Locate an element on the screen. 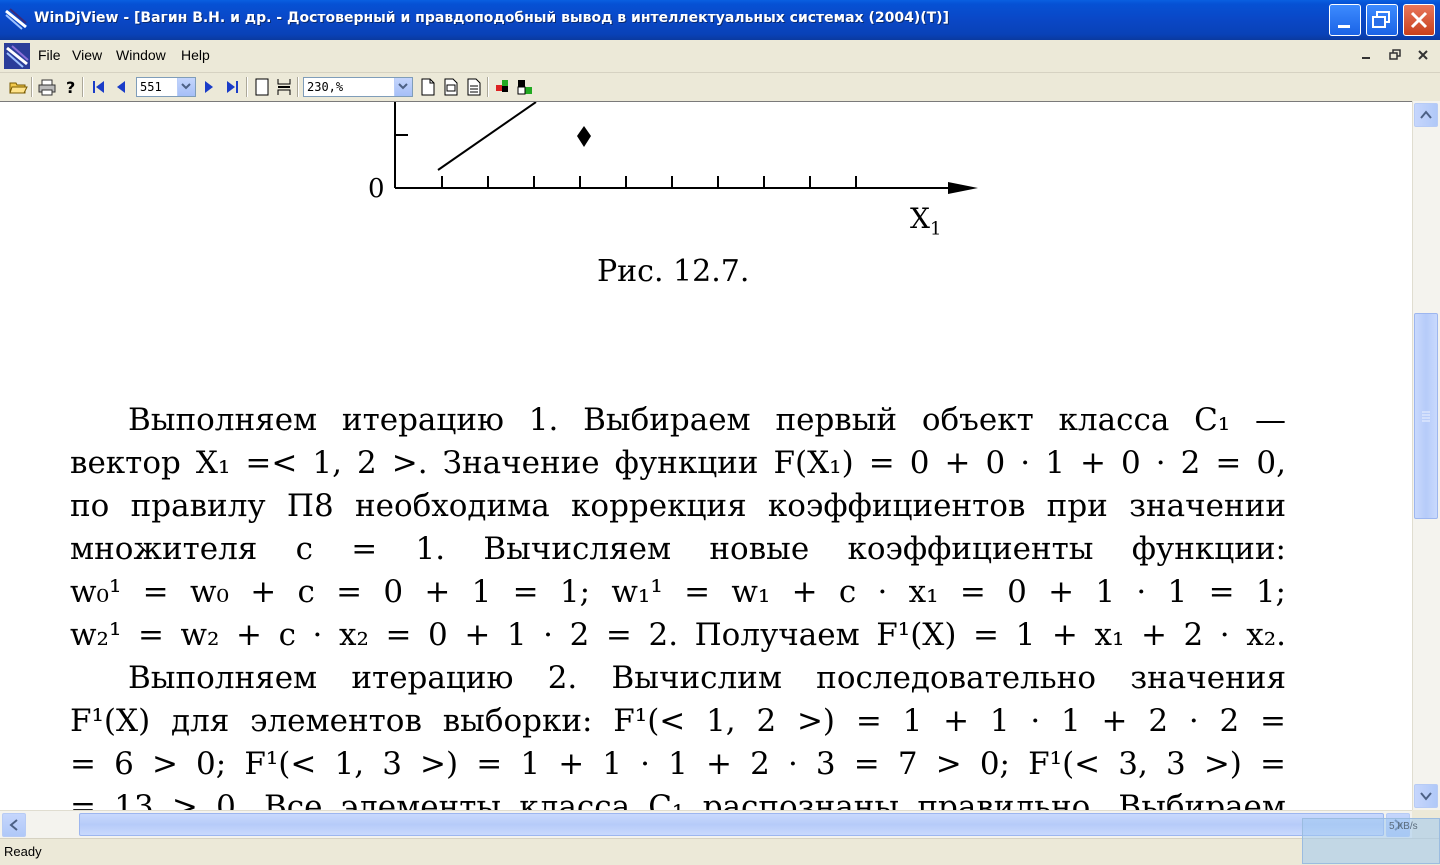  menu-help: Help is located at coordinates (195, 55).